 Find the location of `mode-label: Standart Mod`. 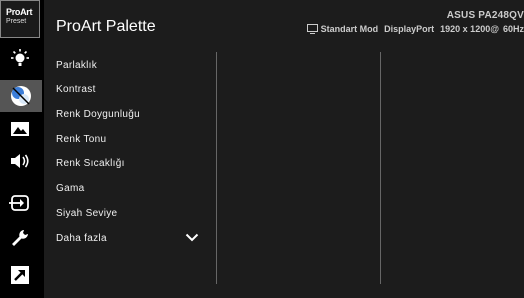

mode-label: Standart Mod is located at coordinates (349, 29).